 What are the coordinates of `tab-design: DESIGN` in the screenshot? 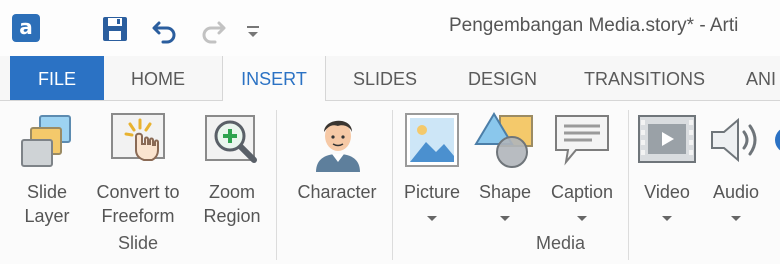 It's located at (502, 78).